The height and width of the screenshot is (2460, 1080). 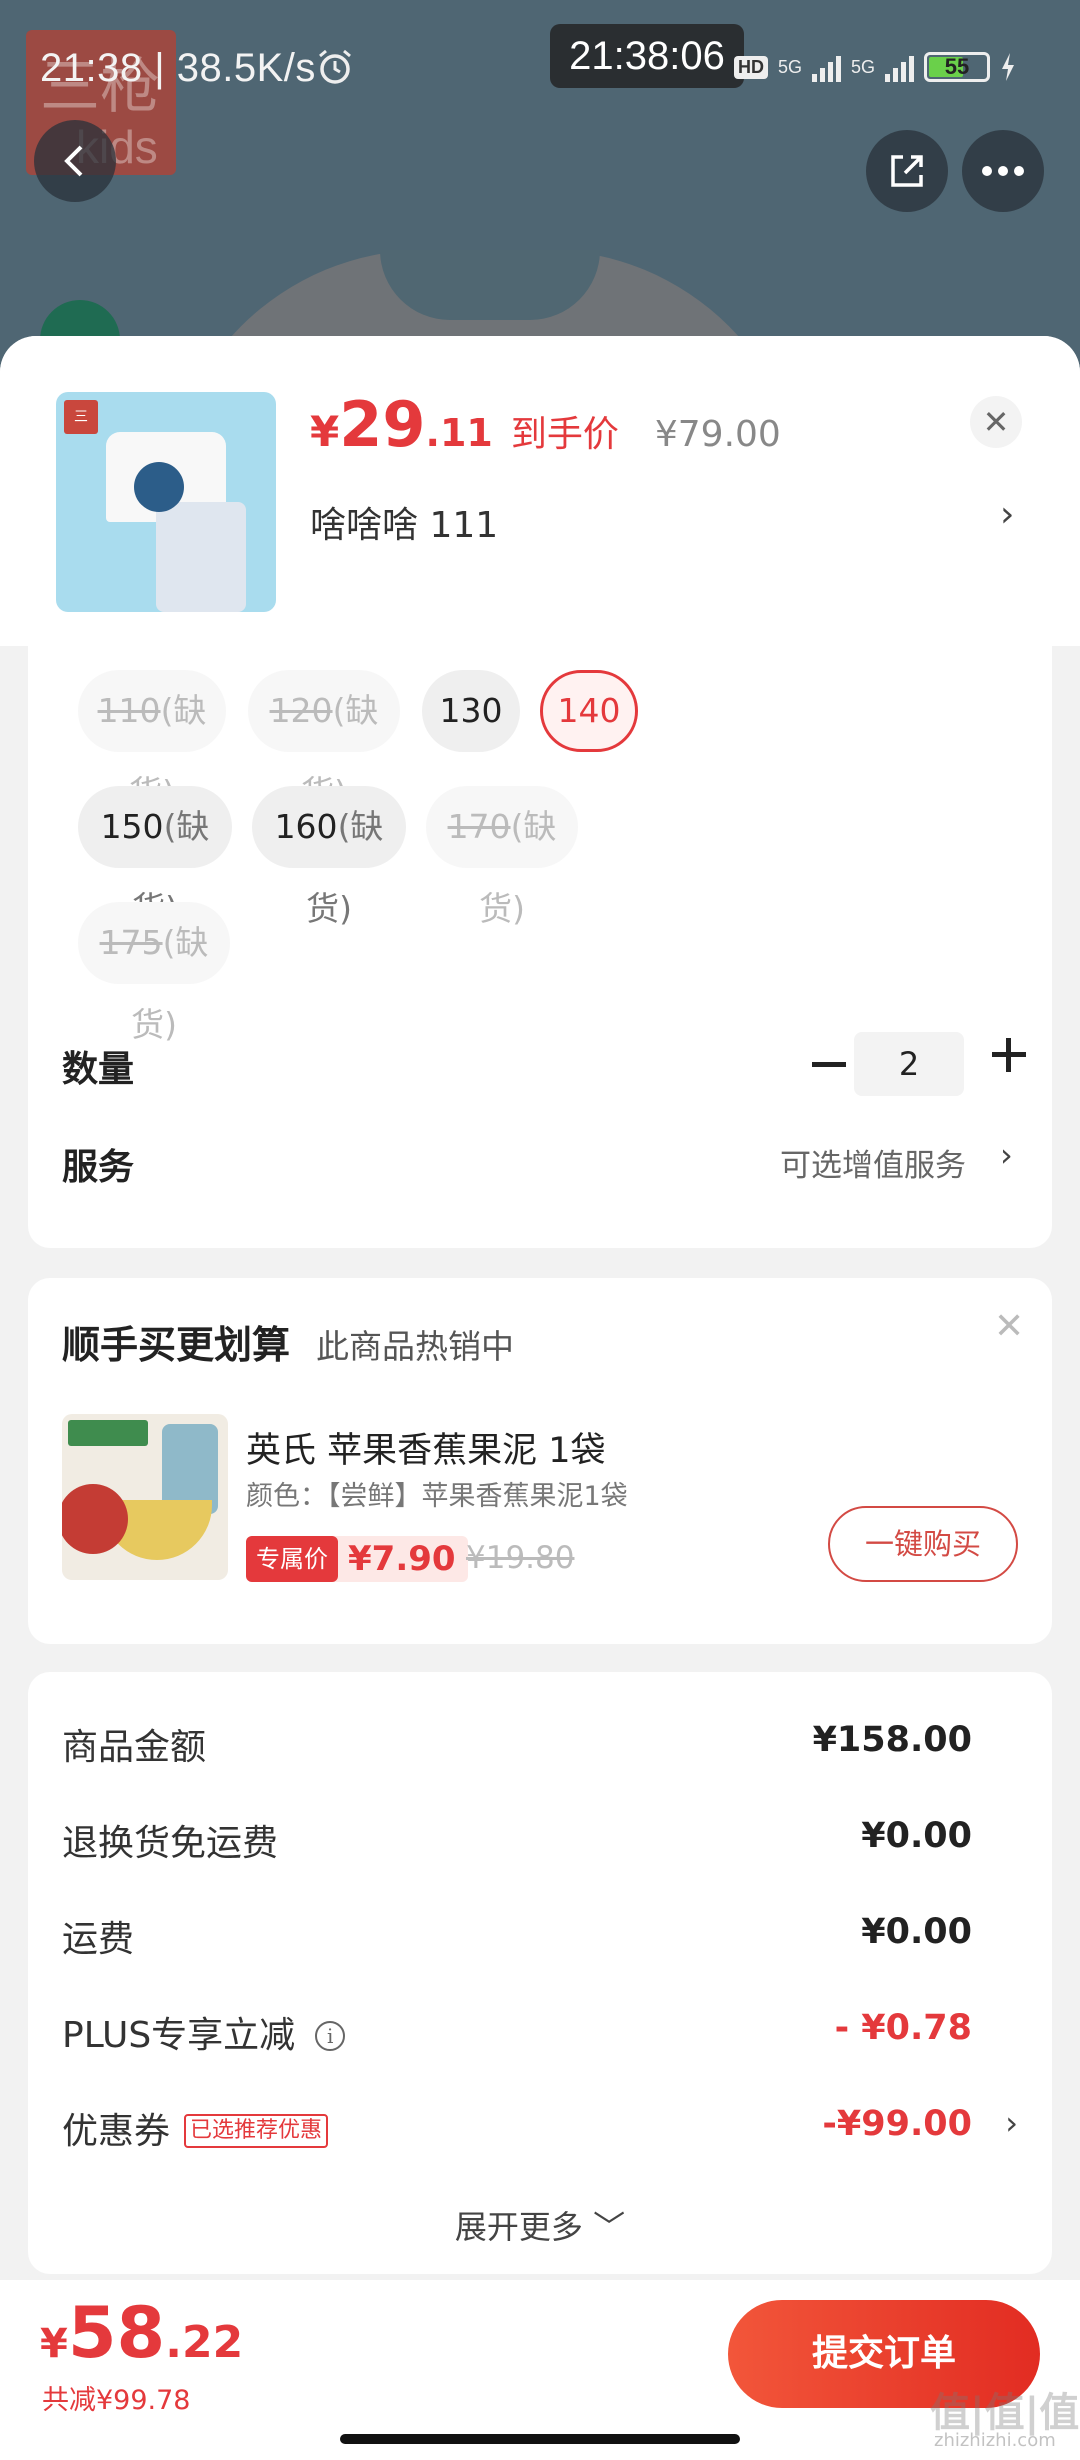 What do you see at coordinates (829, 1064) in the screenshot?
I see `quantity-decrease-button` at bounding box center [829, 1064].